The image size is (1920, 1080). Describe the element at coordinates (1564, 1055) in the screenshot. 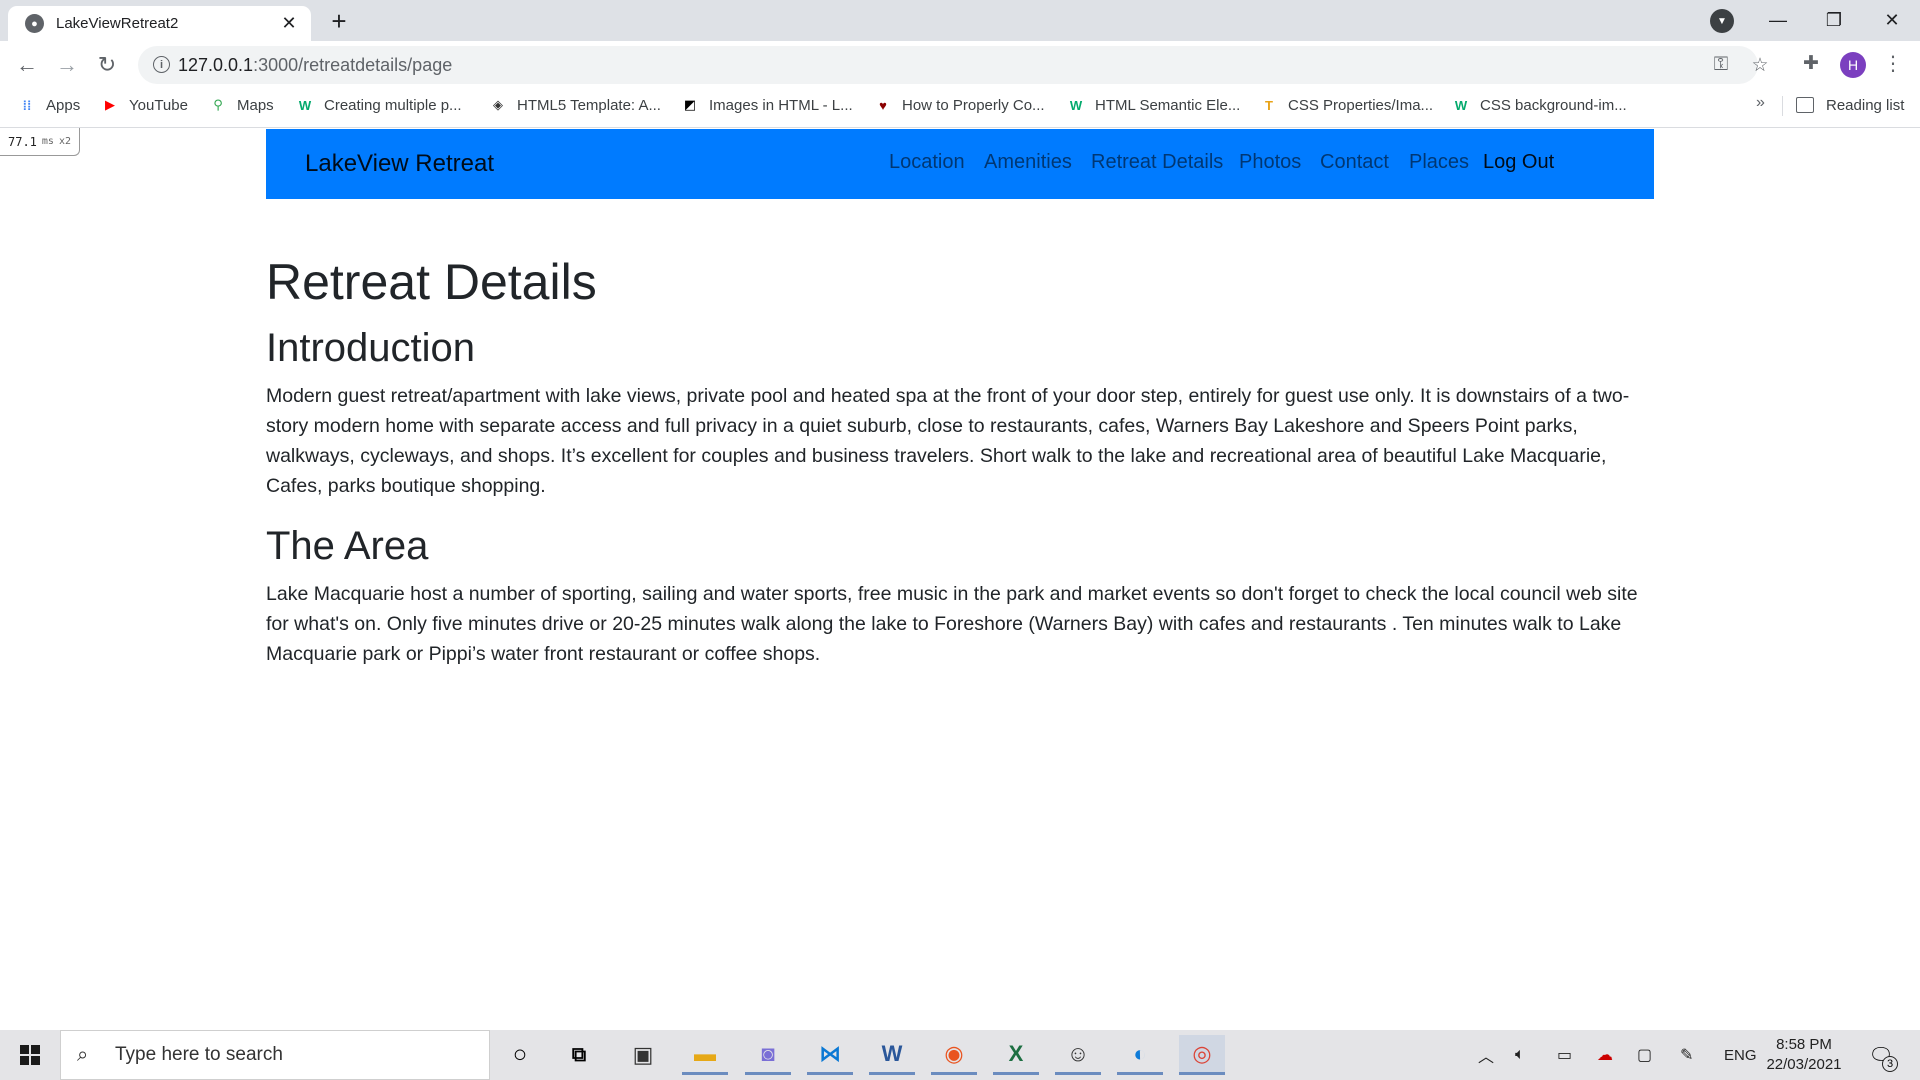

I see `meet-now-icon: ▭` at that location.